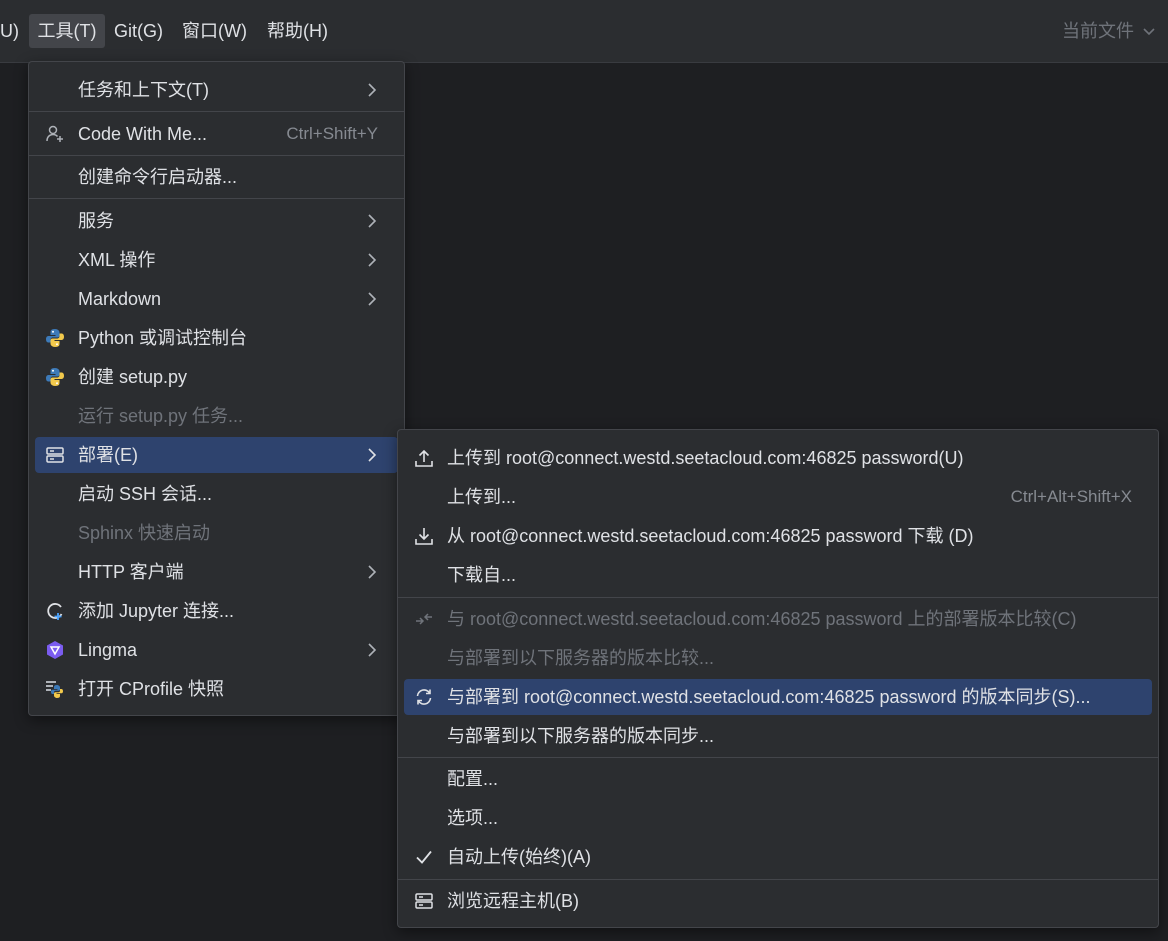  I want to click on chevron-down-icon, so click(1149, 32).